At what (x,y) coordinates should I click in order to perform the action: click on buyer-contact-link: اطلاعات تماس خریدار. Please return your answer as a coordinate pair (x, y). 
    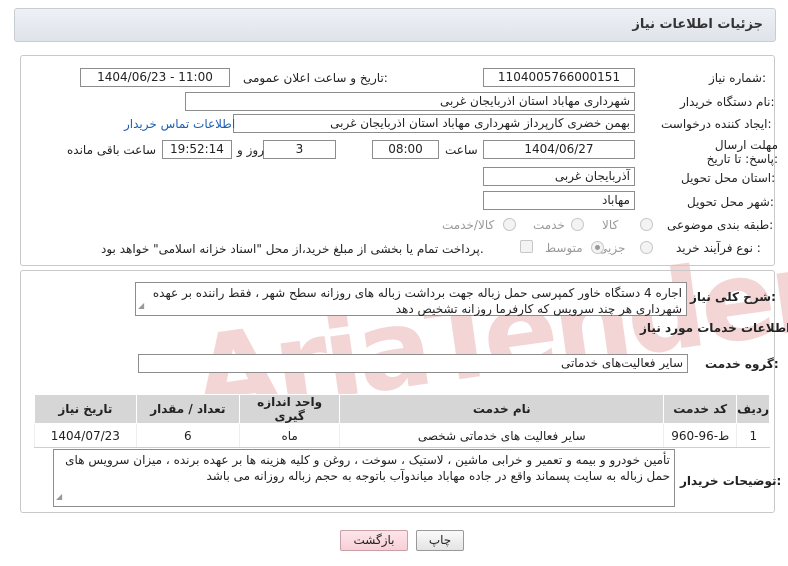
    Looking at the image, I should click on (179, 124).